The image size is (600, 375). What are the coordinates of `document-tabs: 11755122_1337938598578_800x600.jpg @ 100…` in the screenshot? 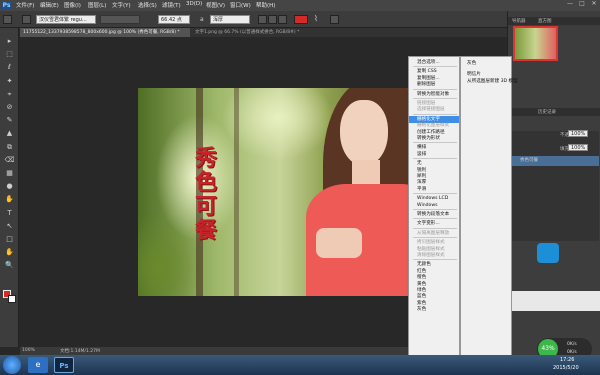 It's located at (263, 32).